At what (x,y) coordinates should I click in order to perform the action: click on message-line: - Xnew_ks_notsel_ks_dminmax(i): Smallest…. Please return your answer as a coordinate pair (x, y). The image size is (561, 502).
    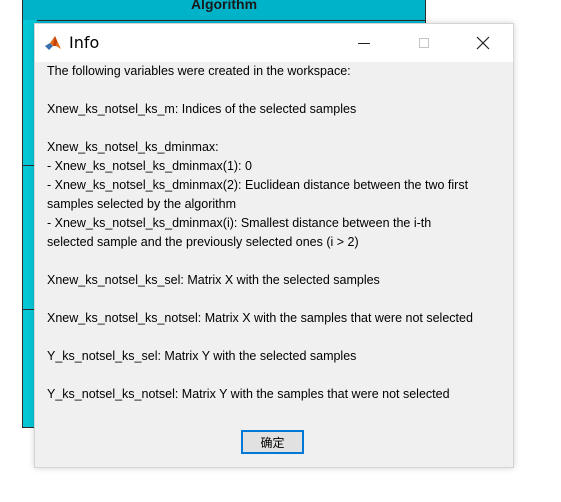
    Looking at the image, I should click on (239, 223).